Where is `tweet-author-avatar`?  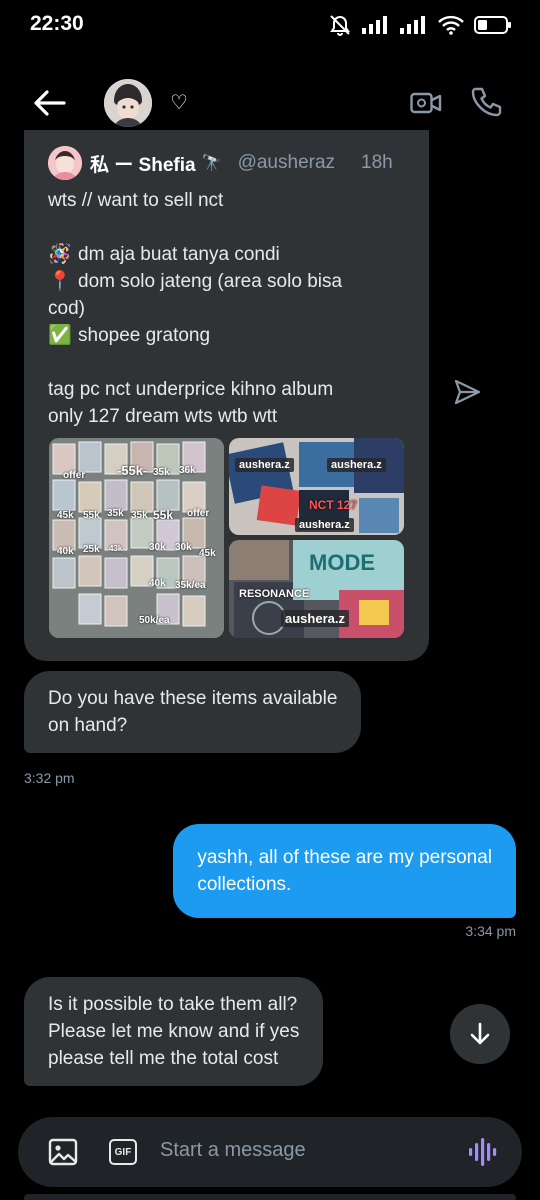
tweet-author-avatar is located at coordinates (65, 163).